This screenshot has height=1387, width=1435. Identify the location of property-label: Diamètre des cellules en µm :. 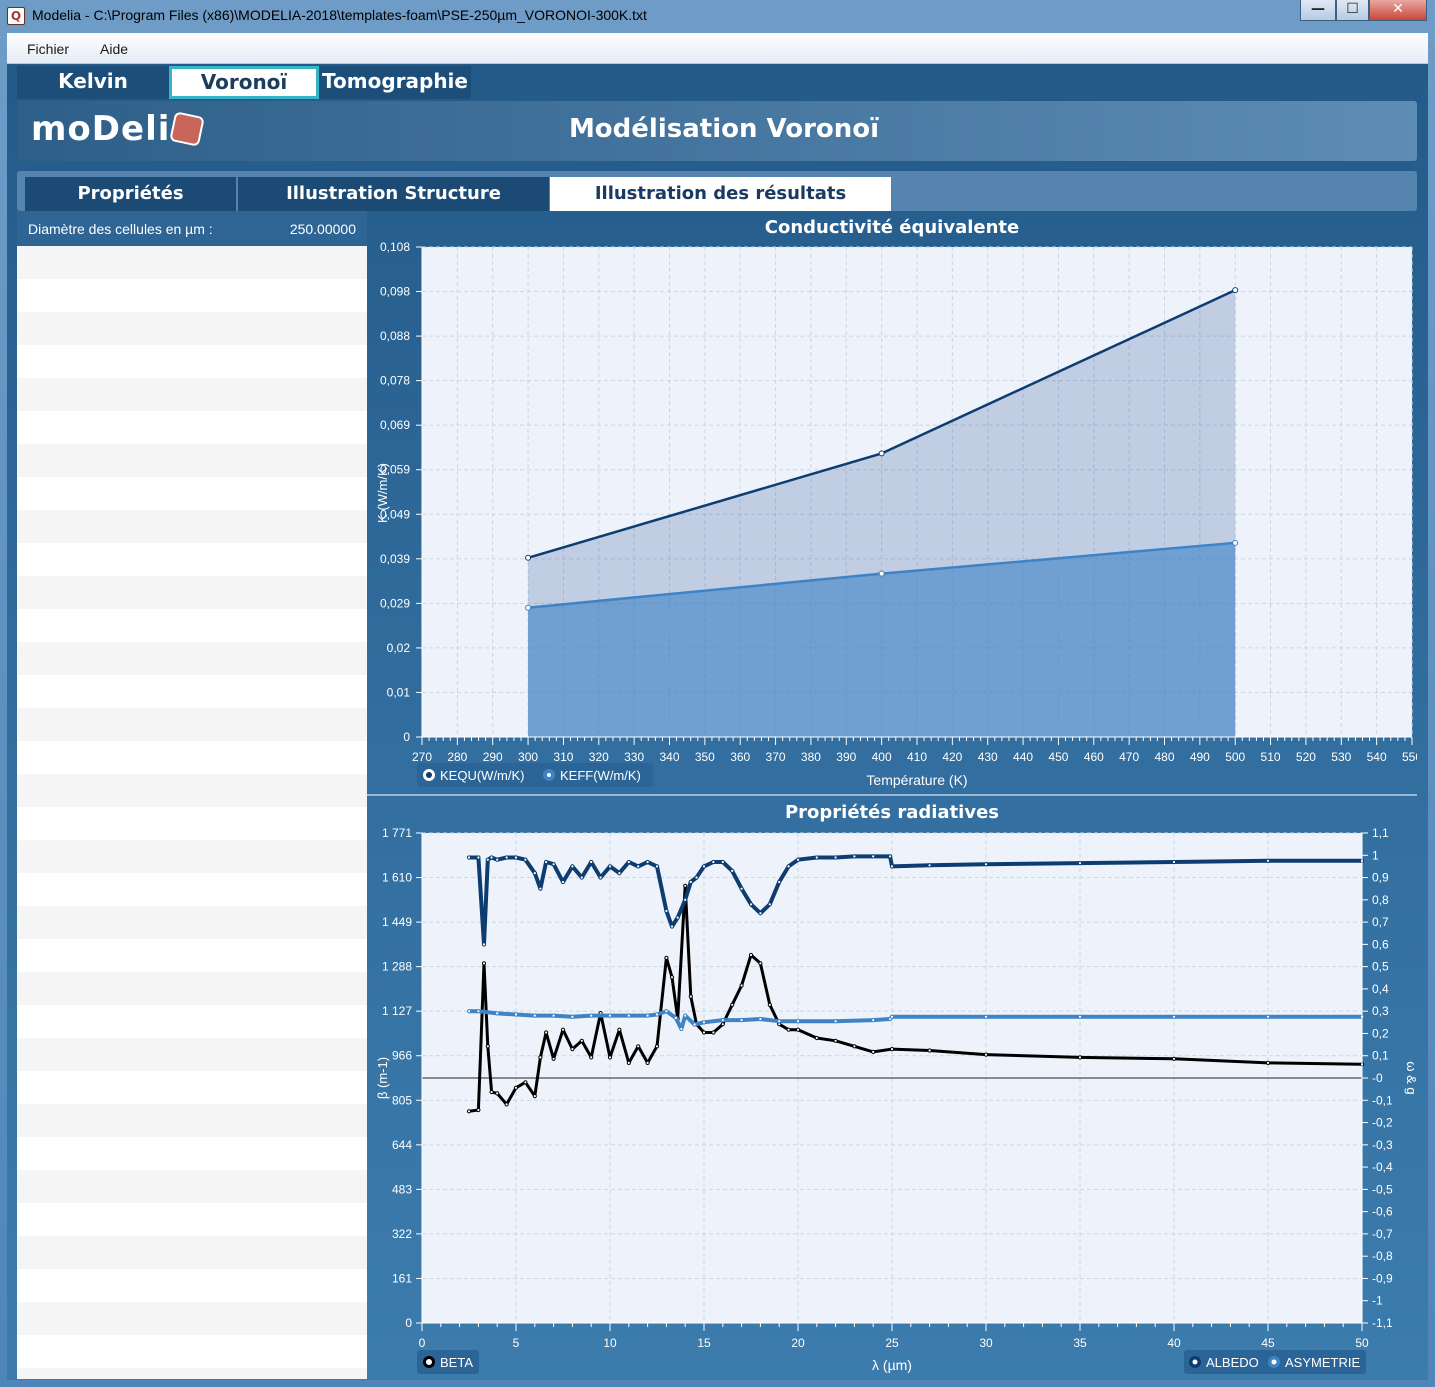
(120, 228).